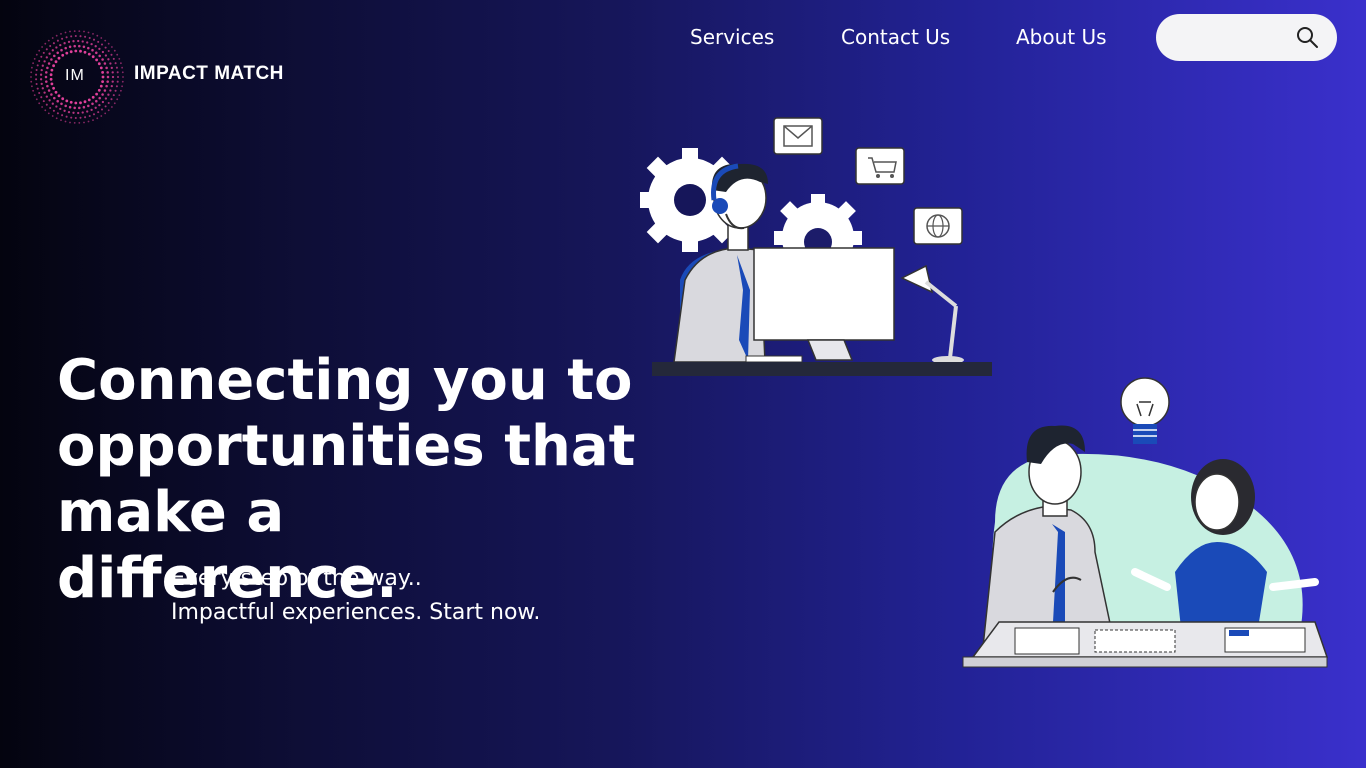 This screenshot has height=768, width=1366. Describe the element at coordinates (1061, 37) in the screenshot. I see `nav-about-us: About Us` at that location.